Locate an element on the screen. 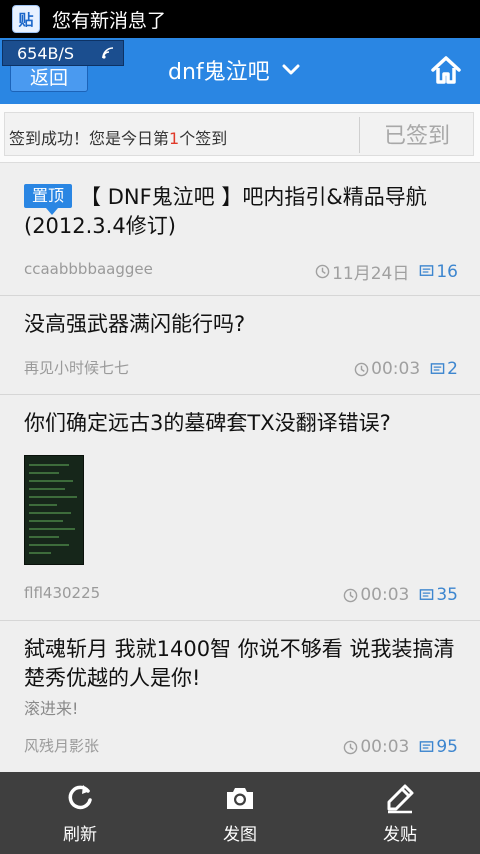 This screenshot has height=854, width=480. new-post-button: 发贴 is located at coordinates (400, 813).